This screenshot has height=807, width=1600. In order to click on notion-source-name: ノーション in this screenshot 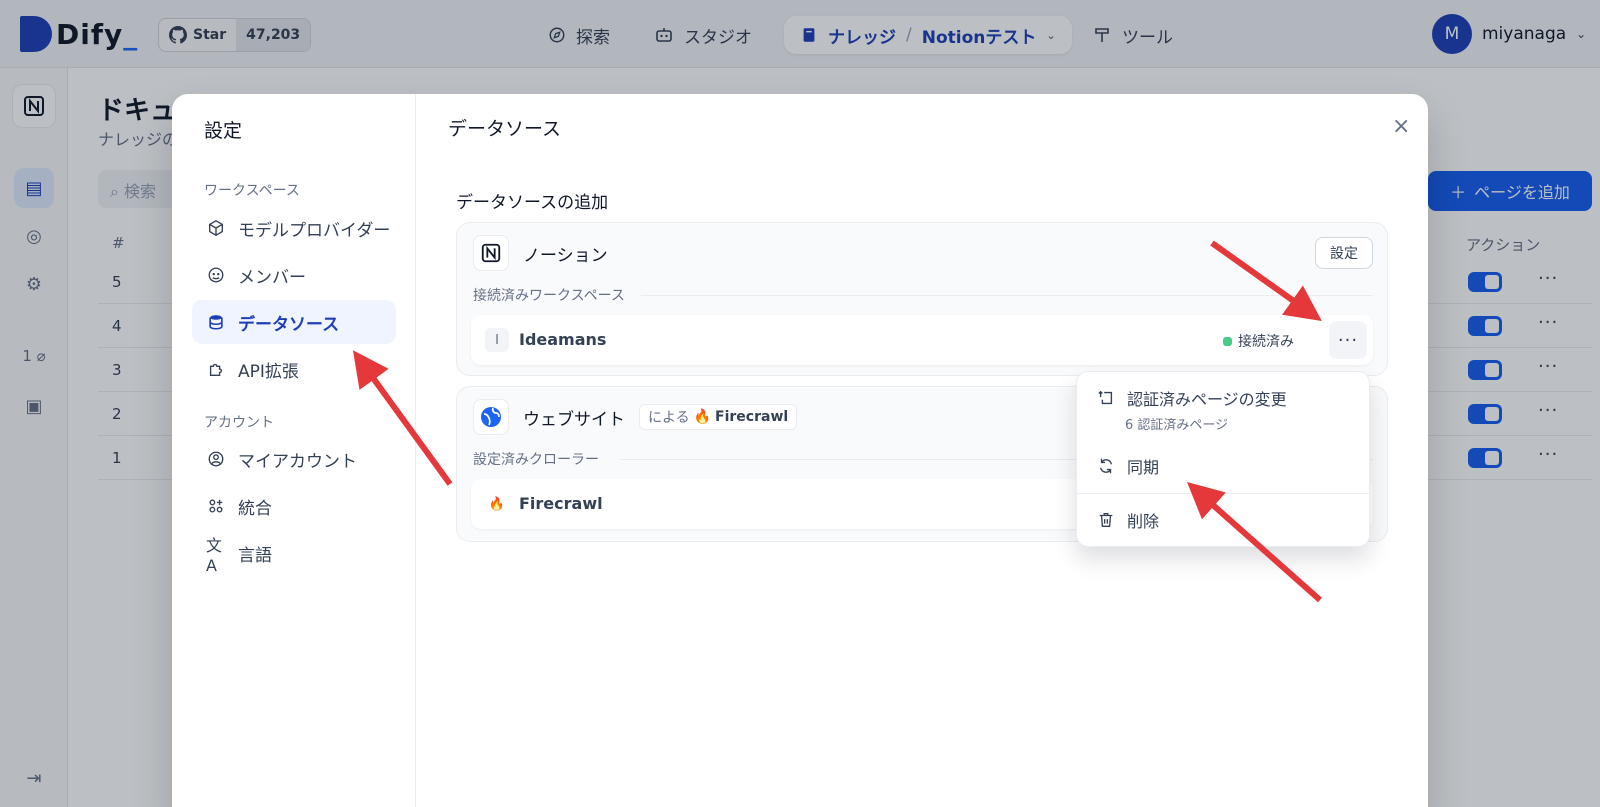, I will do `click(565, 255)`.